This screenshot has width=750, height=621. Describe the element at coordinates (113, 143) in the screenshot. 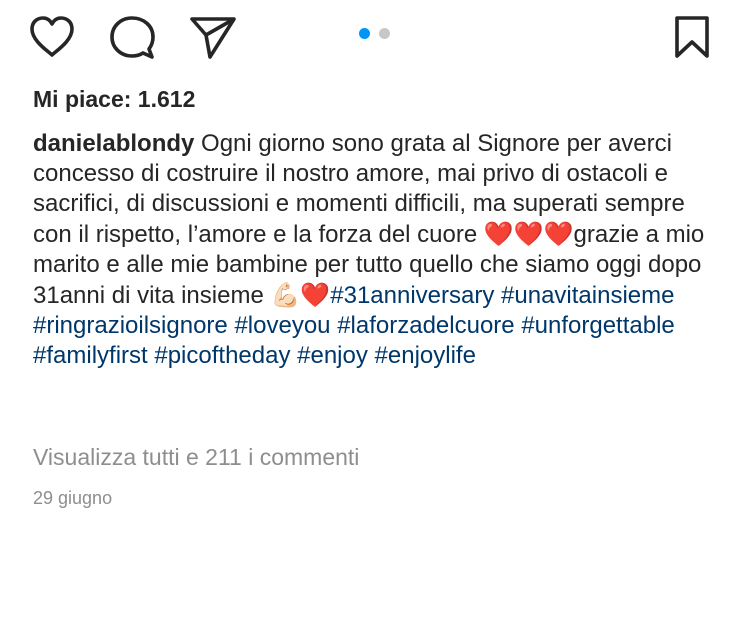

I see `caption-username: danielablondy` at that location.